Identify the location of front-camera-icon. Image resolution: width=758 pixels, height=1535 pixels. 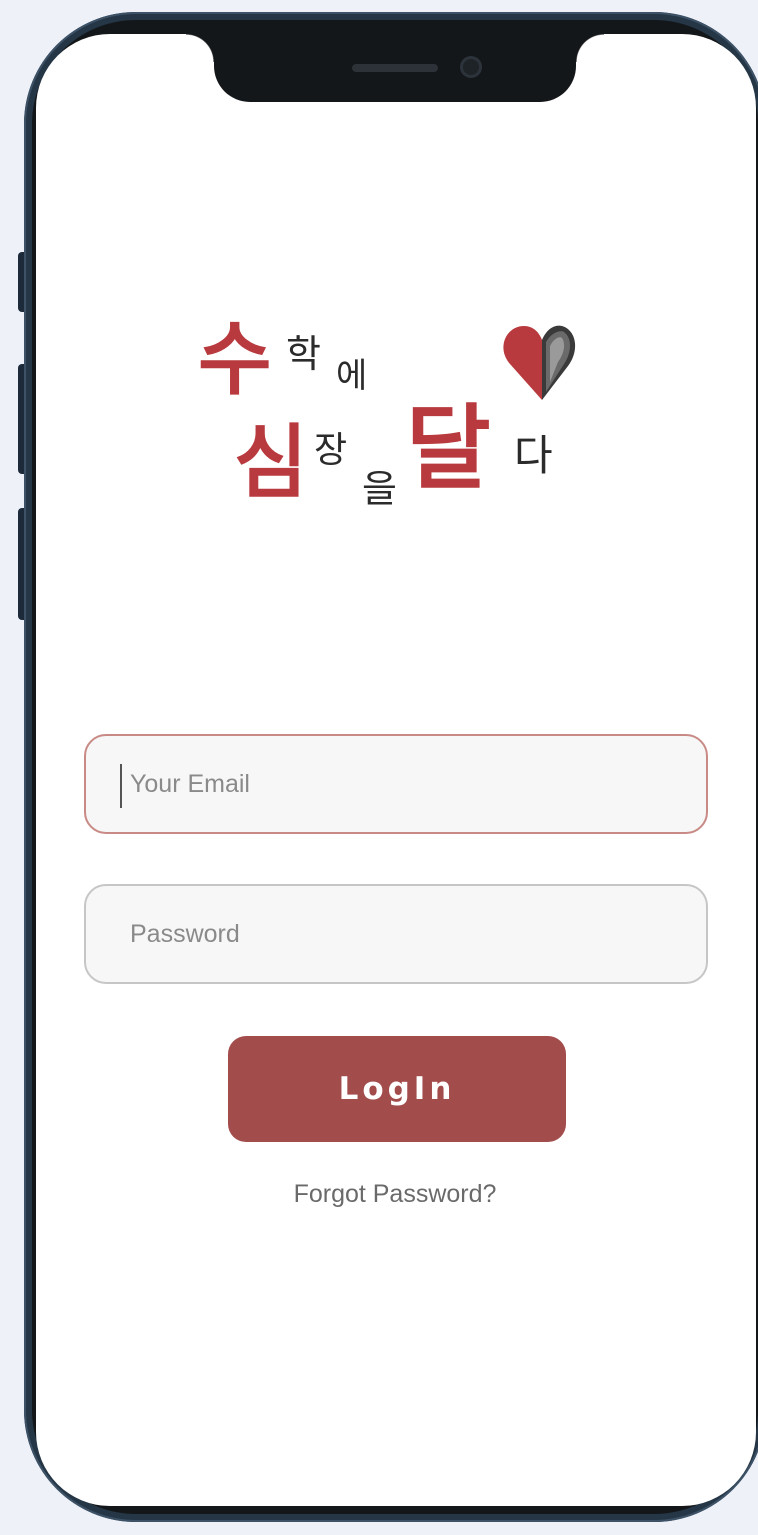
(471, 67).